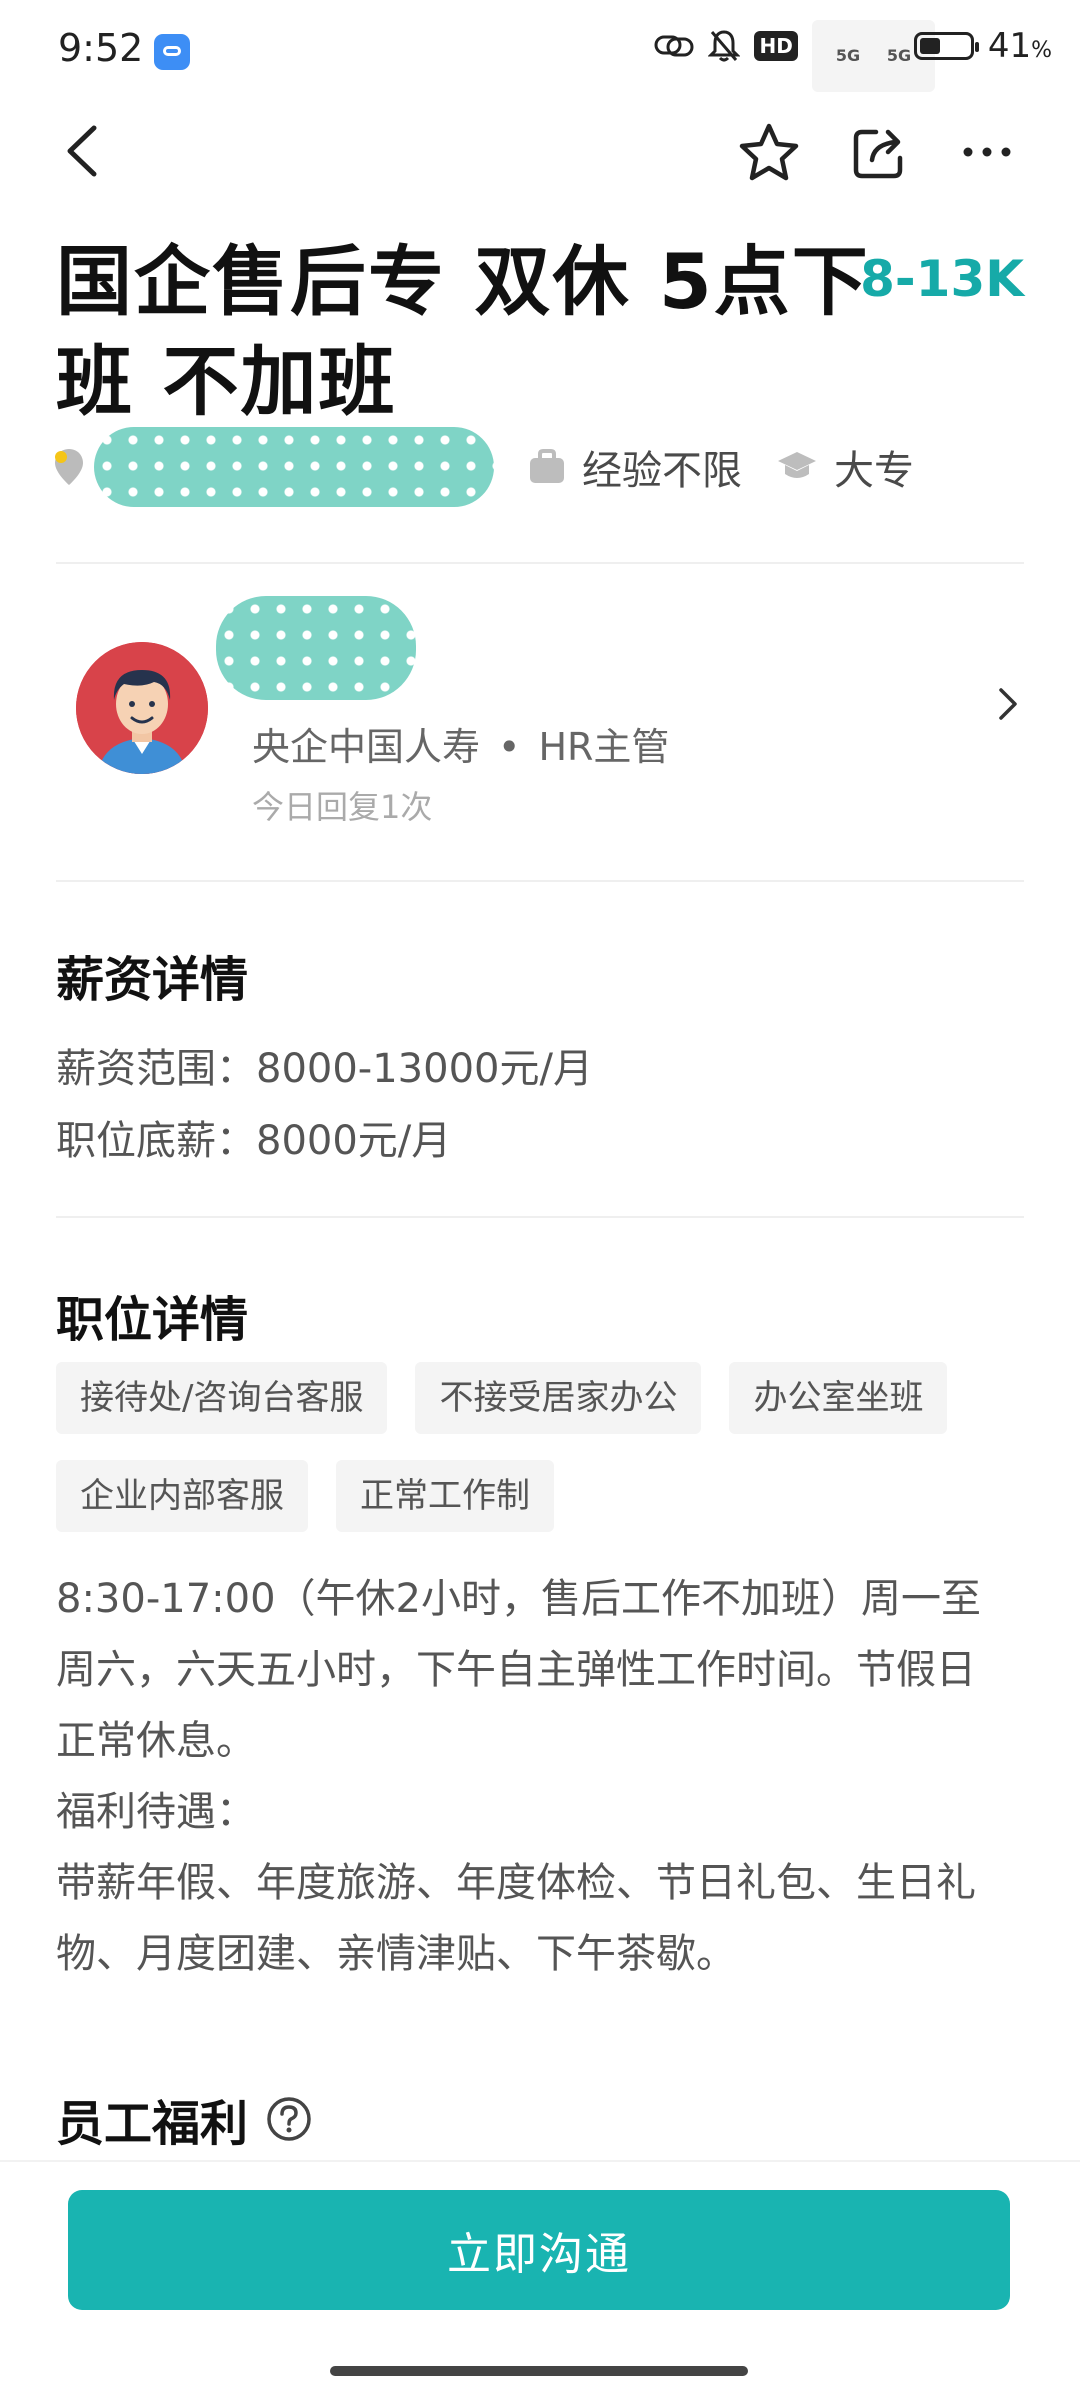 This screenshot has width=1080, height=2402. What do you see at coordinates (845, 467) in the screenshot?
I see `education-requirement: 大专` at bounding box center [845, 467].